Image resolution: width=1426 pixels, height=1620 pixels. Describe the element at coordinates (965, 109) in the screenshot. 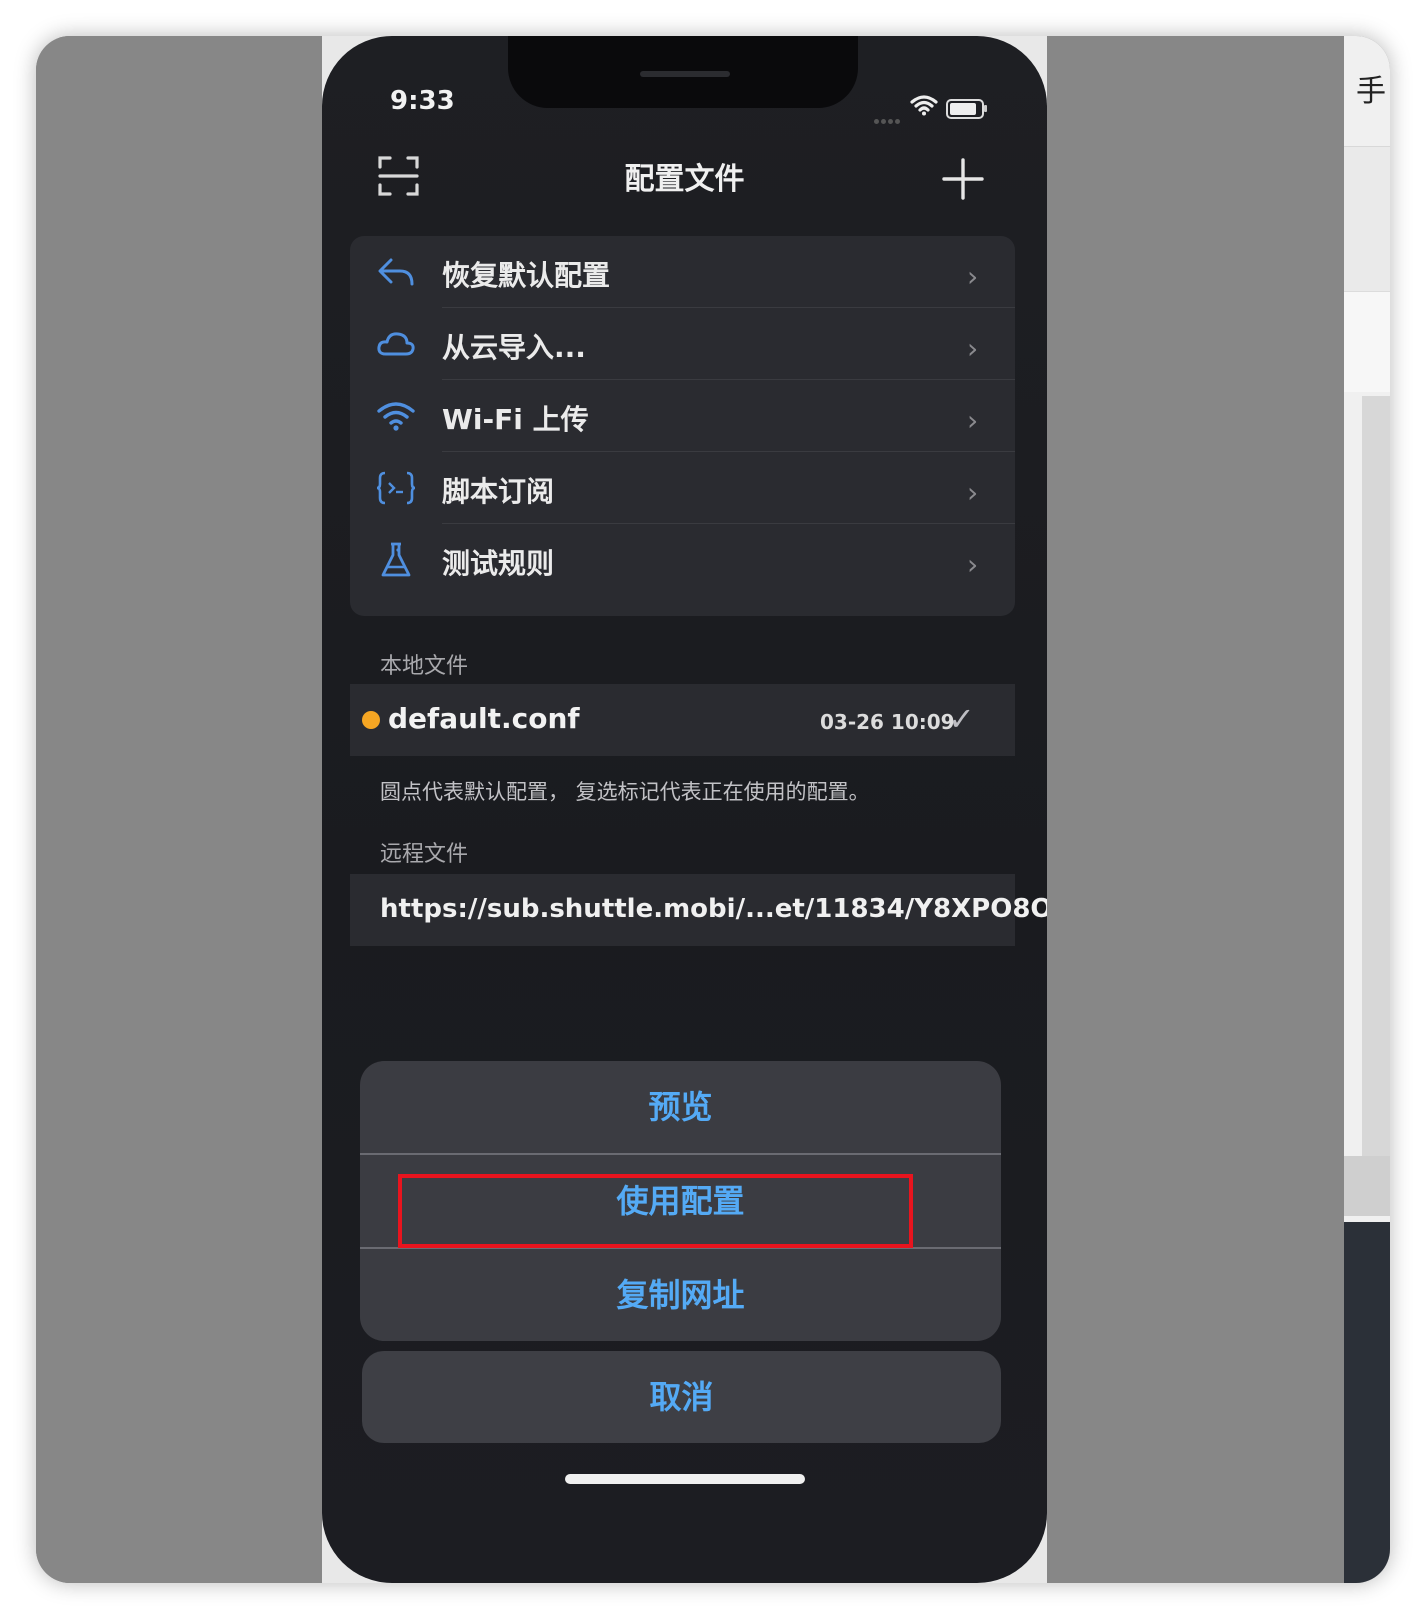

I see `battery-icon` at that location.